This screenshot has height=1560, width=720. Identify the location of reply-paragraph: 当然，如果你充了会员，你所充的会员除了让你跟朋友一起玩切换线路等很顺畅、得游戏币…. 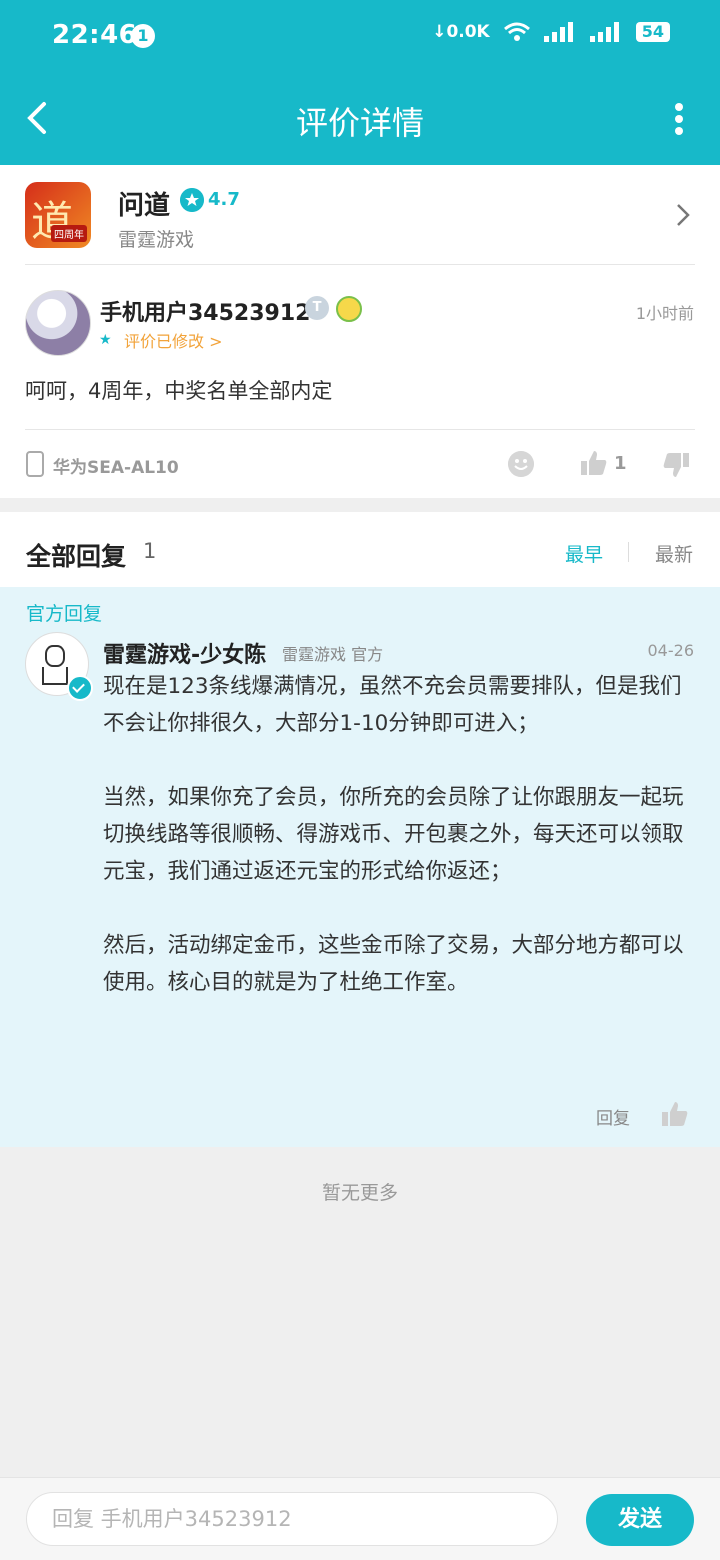
(393, 834).